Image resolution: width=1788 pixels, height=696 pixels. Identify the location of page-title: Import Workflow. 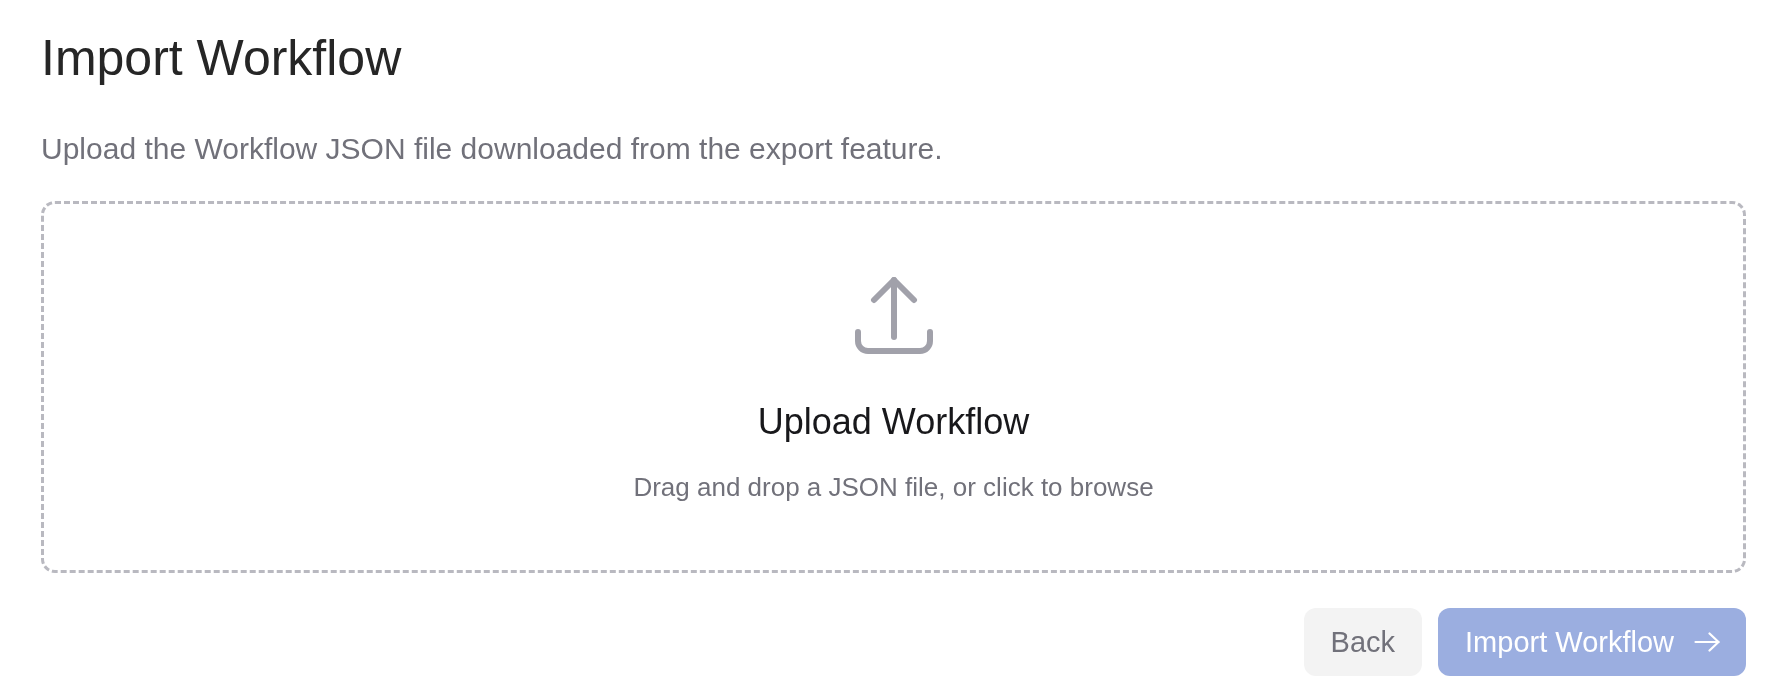
(221, 58).